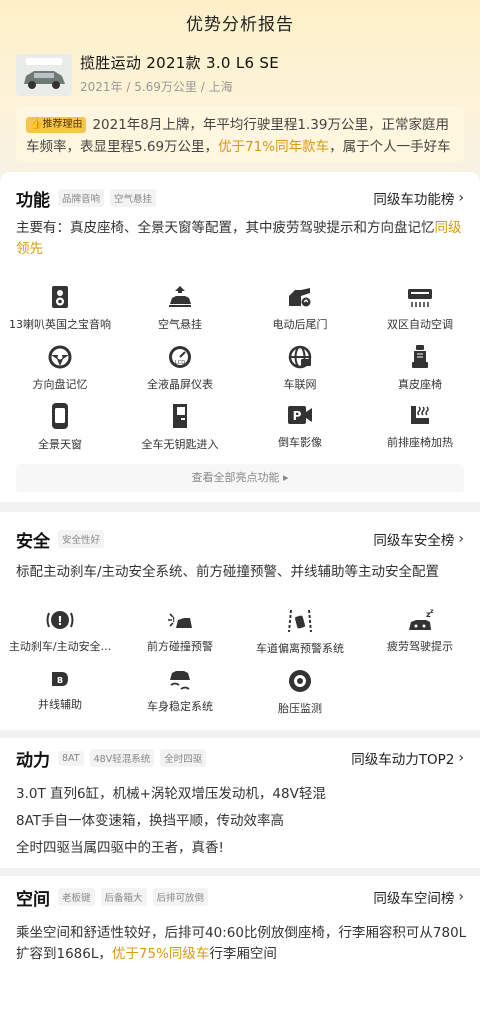  What do you see at coordinates (300, 442) in the screenshot?
I see `feature-label: 倒车影像` at bounding box center [300, 442].